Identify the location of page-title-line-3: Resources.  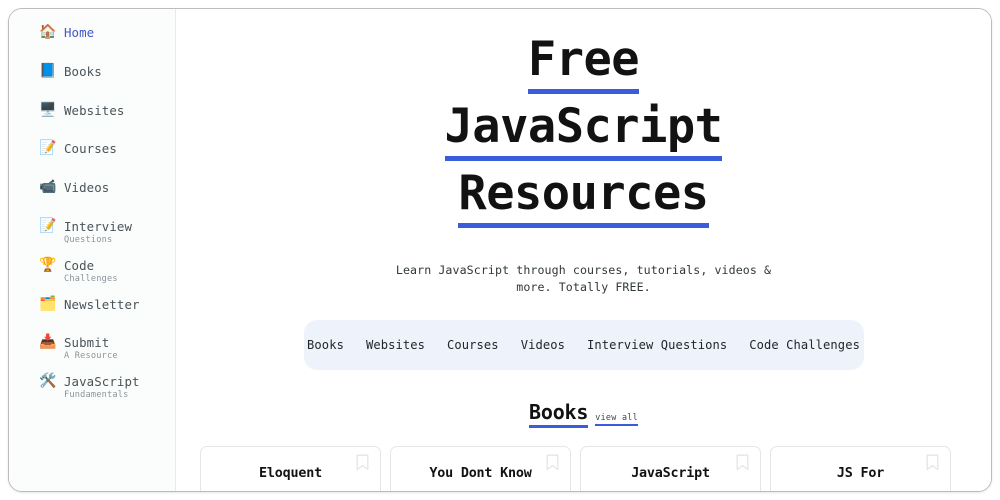
(583, 198).